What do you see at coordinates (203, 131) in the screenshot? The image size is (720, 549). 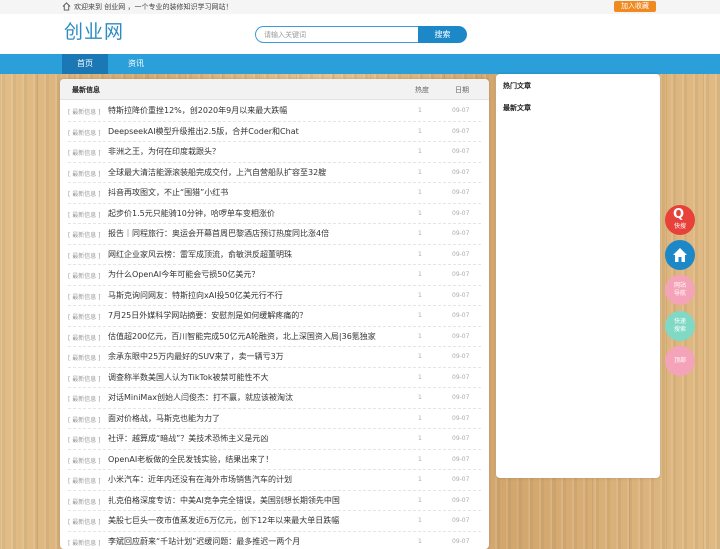 I see `row-title-link: DeepseekAI模型升级推出2.5版，合并Coder和Chat` at bounding box center [203, 131].